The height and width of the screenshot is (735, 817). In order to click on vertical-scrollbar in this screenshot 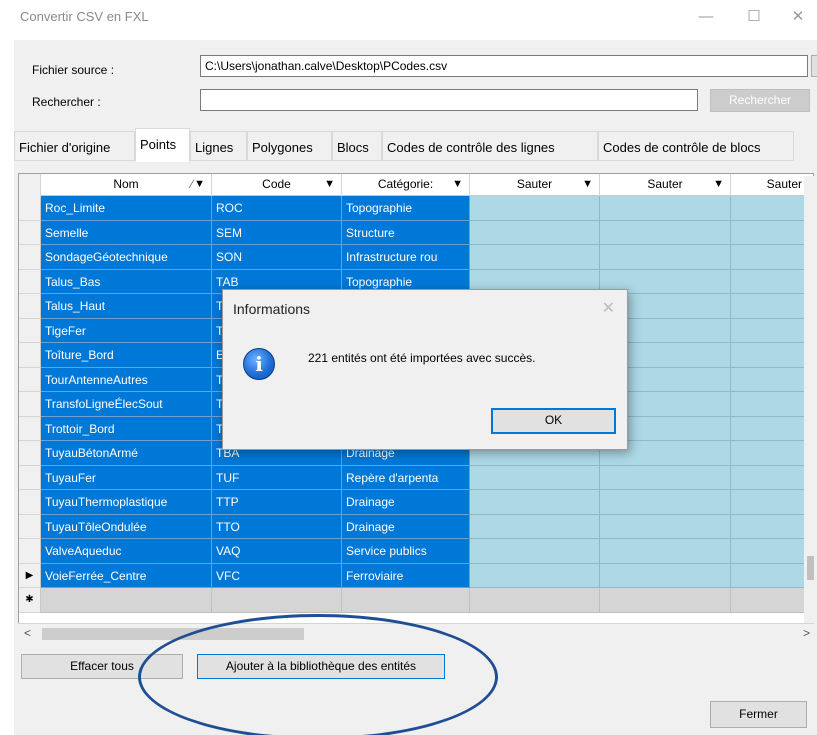, I will do `click(810, 405)`.